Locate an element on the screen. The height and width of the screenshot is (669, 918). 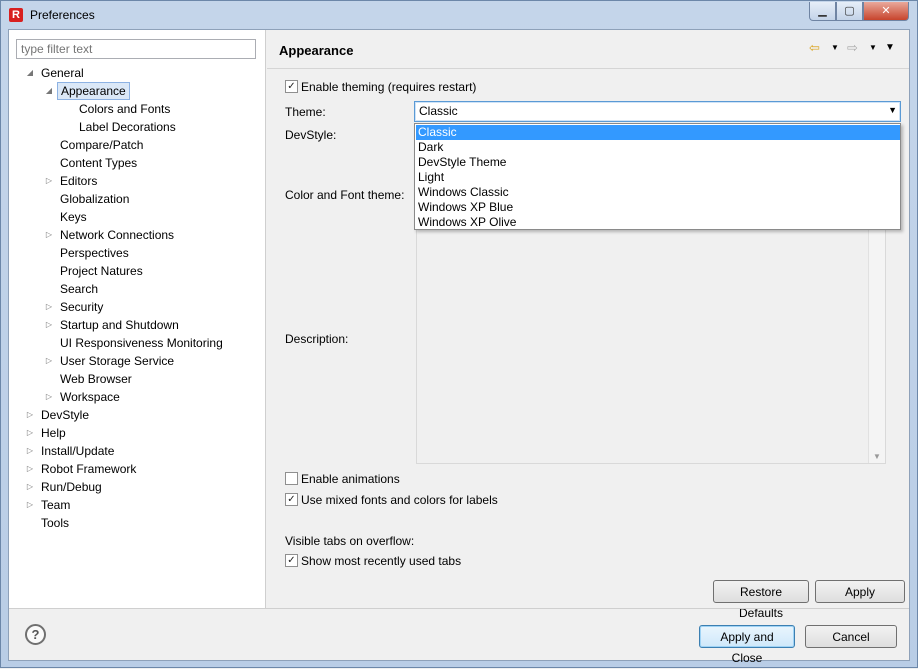
tree-item: Perspectives is located at coordinates (137, 253).